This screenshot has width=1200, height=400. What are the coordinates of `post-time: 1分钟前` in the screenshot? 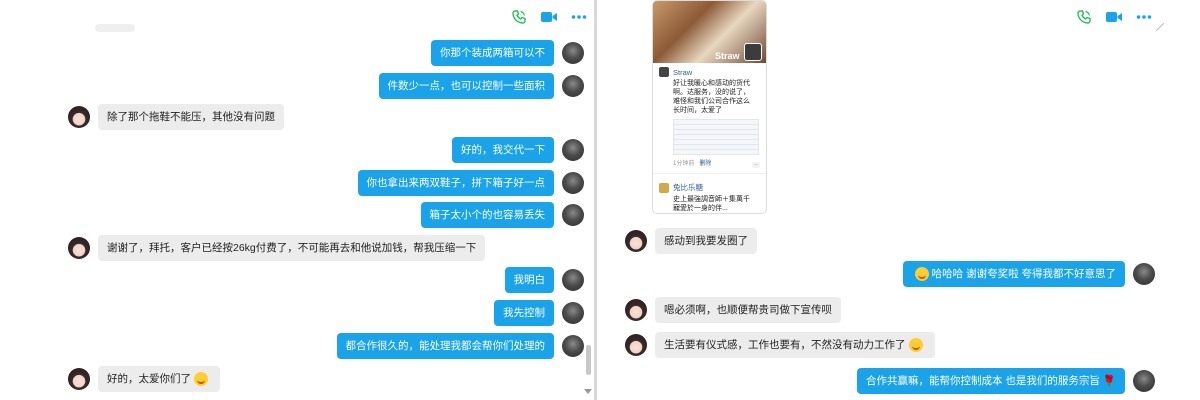 It's located at (684, 164).